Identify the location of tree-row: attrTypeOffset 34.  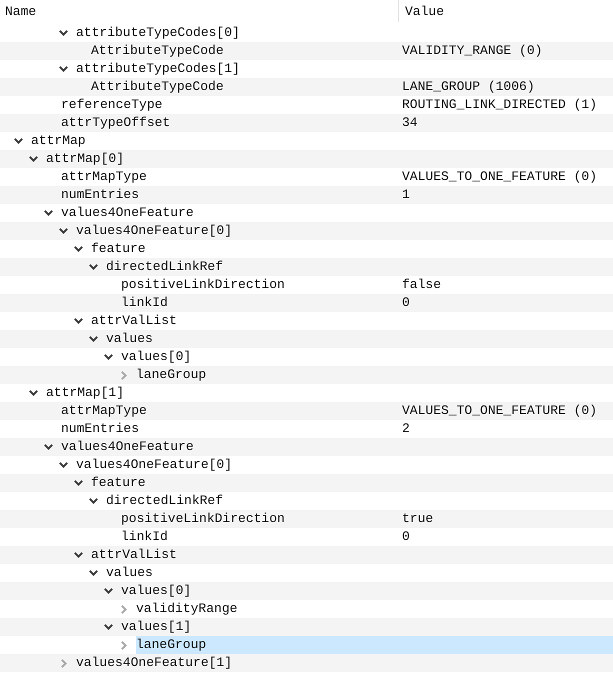
(306, 123).